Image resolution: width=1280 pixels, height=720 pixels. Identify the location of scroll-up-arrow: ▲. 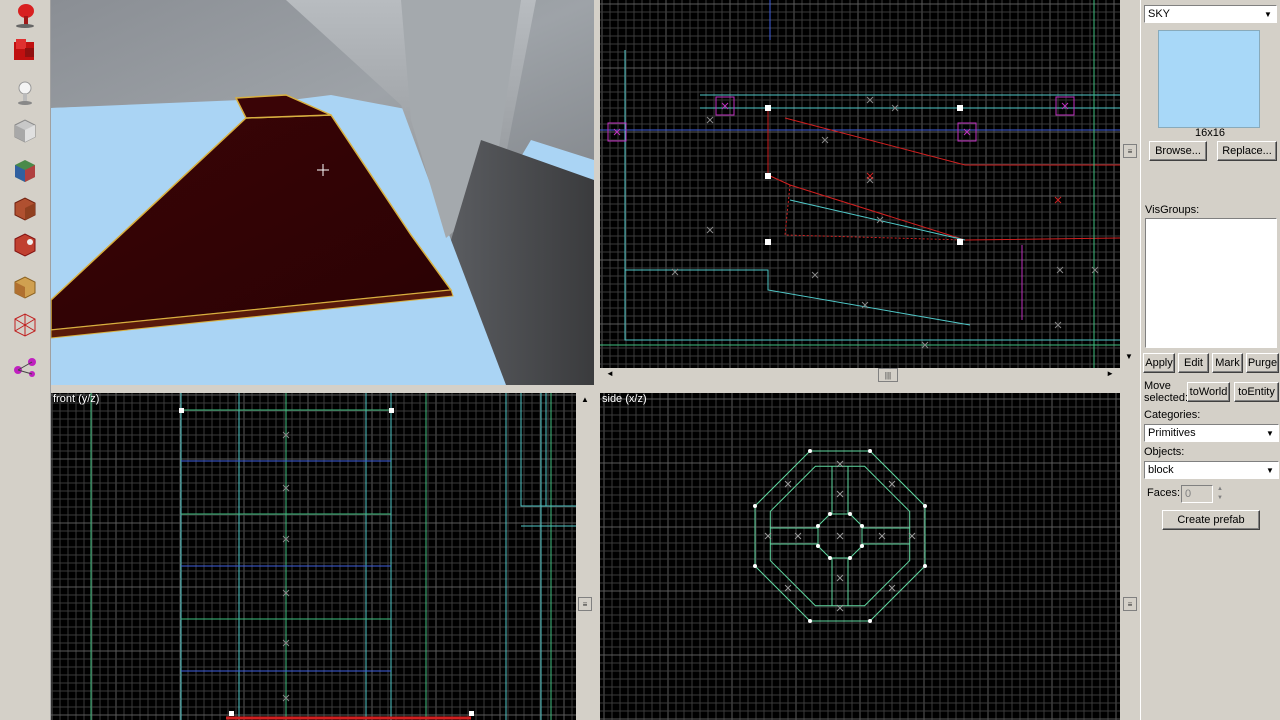
(585, 399).